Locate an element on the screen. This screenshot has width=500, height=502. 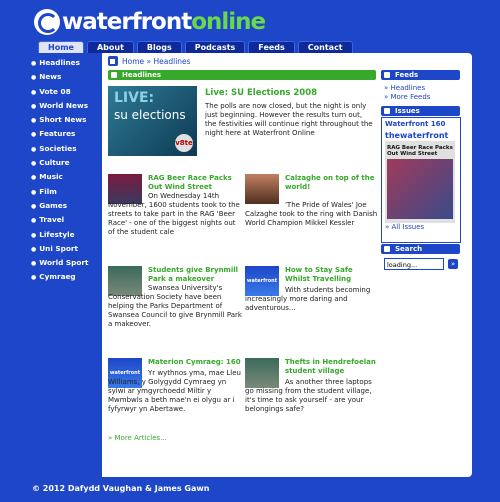
issues-header: Issues is located at coordinates (420, 111).